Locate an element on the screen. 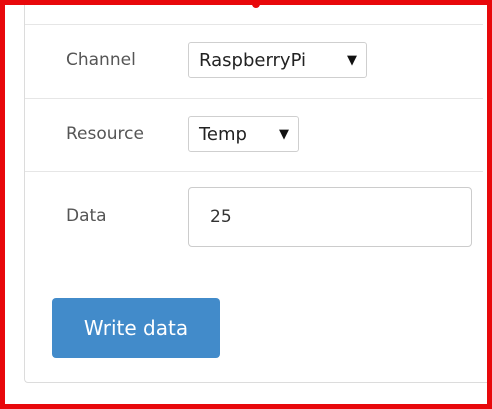 The height and width of the screenshot is (409, 492). highlight-marker is located at coordinates (256, 4).